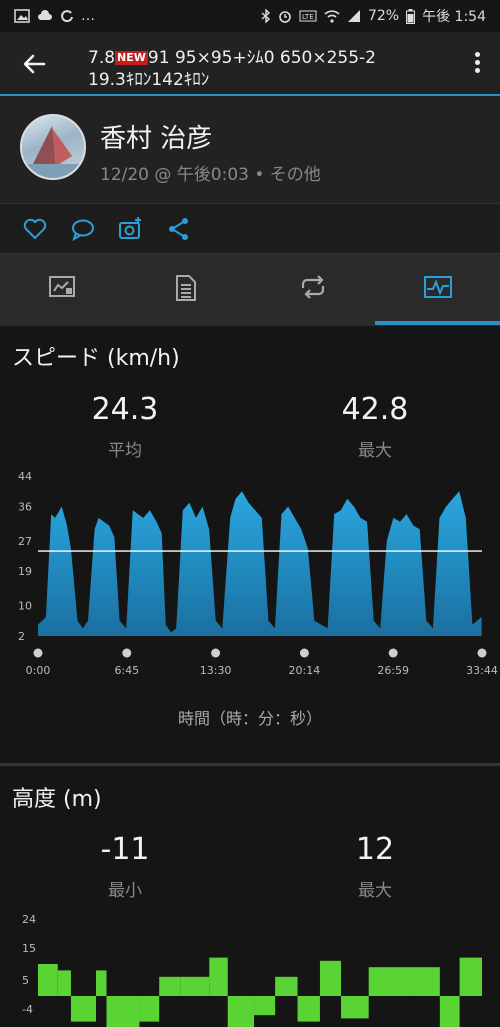  What do you see at coordinates (21, 636) in the screenshot?
I see `speed-y-tick-label: 2` at bounding box center [21, 636].